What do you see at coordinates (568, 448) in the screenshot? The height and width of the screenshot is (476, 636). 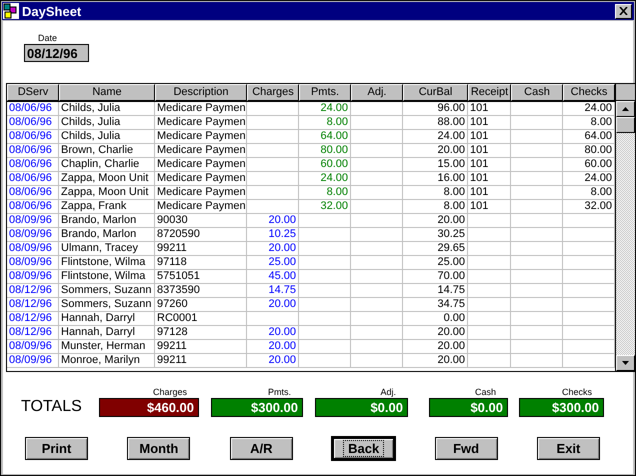 I see `action-button: Exit` at bounding box center [568, 448].